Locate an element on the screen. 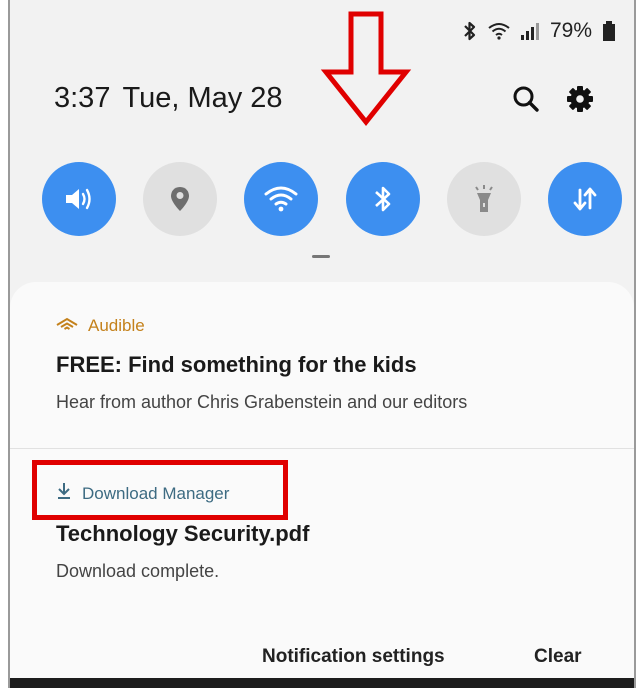 The height and width of the screenshot is (690, 640). notification-app-row: Audible is located at coordinates (331, 326).